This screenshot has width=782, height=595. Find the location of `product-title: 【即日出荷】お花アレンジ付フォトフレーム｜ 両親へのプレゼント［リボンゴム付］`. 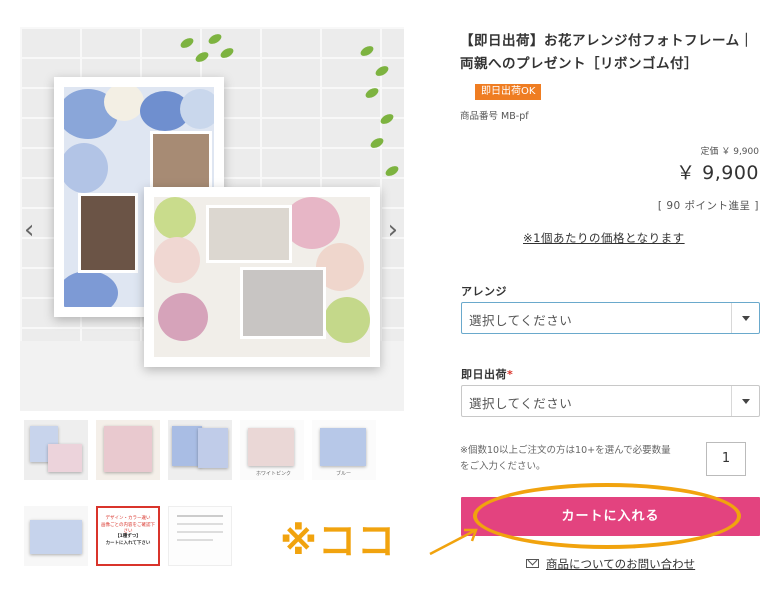

product-title: 【即日出荷】お花アレンジ付フォトフレーム｜ 両親へのプレゼント［リボンゴム付］ is located at coordinates (607, 52).